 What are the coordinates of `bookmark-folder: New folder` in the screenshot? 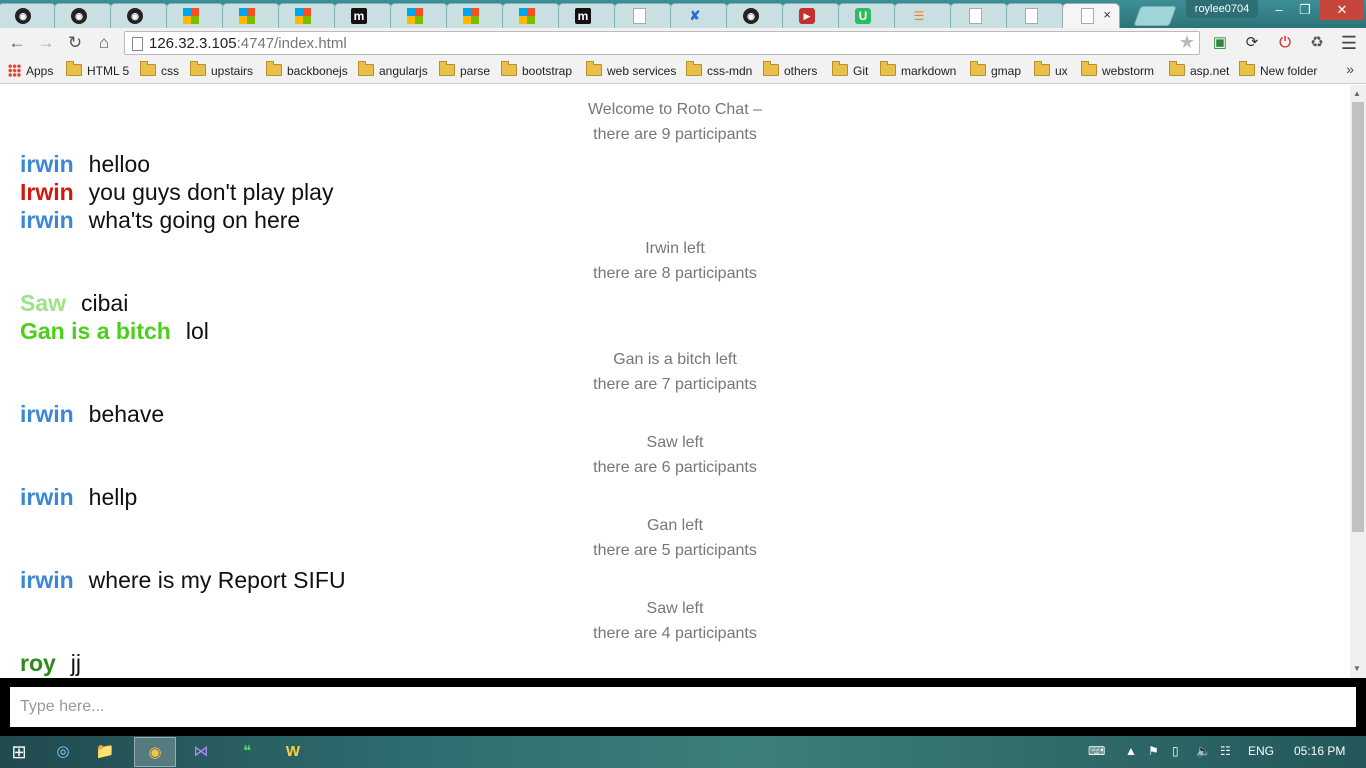 It's located at (1278, 70).